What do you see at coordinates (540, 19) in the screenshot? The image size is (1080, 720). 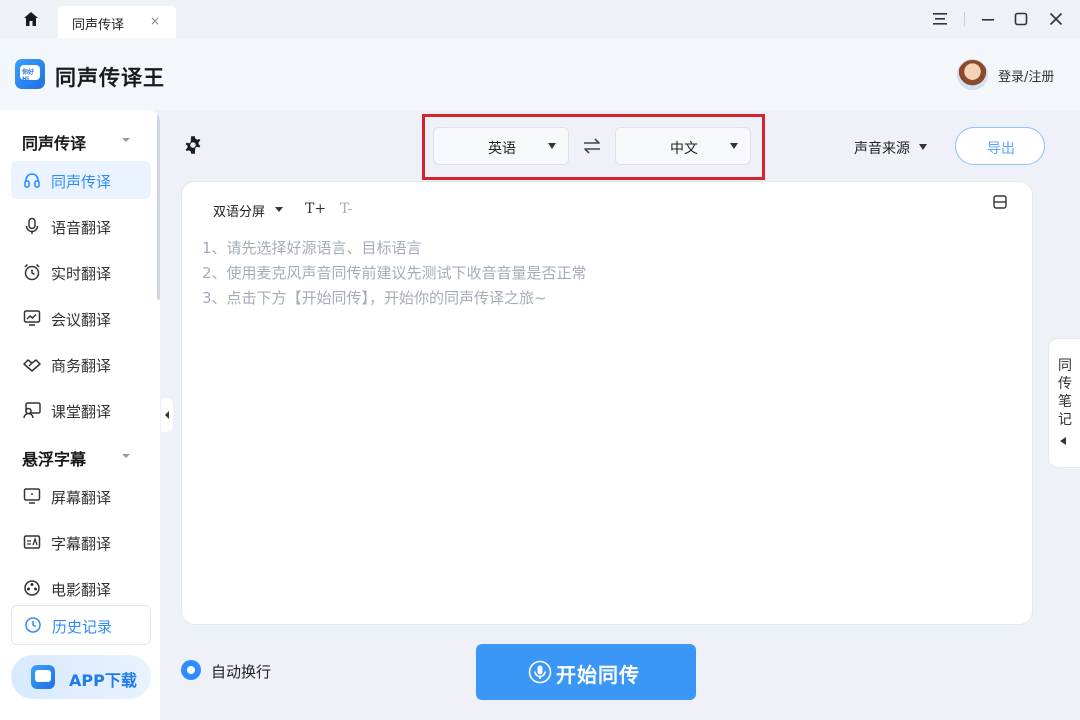 I see `title-bar: 同声传译 ×` at bounding box center [540, 19].